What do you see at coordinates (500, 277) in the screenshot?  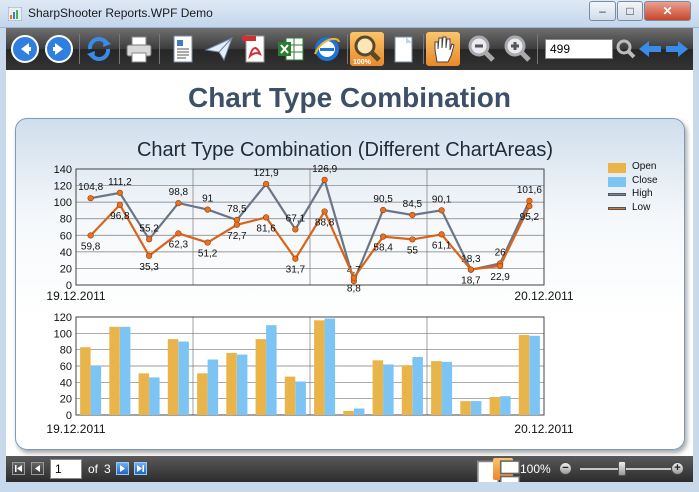 I see `data-label-low: 22,9` at bounding box center [500, 277].